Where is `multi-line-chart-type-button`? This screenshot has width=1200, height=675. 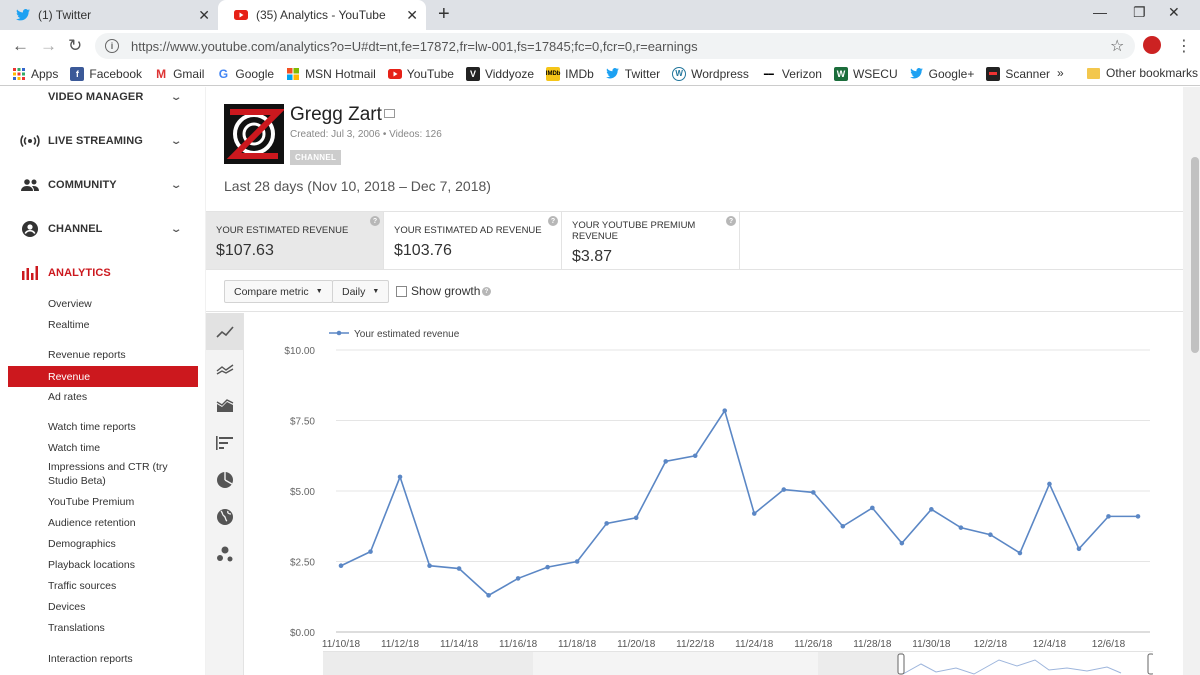
multi-line-chart-type-button is located at coordinates (224, 368).